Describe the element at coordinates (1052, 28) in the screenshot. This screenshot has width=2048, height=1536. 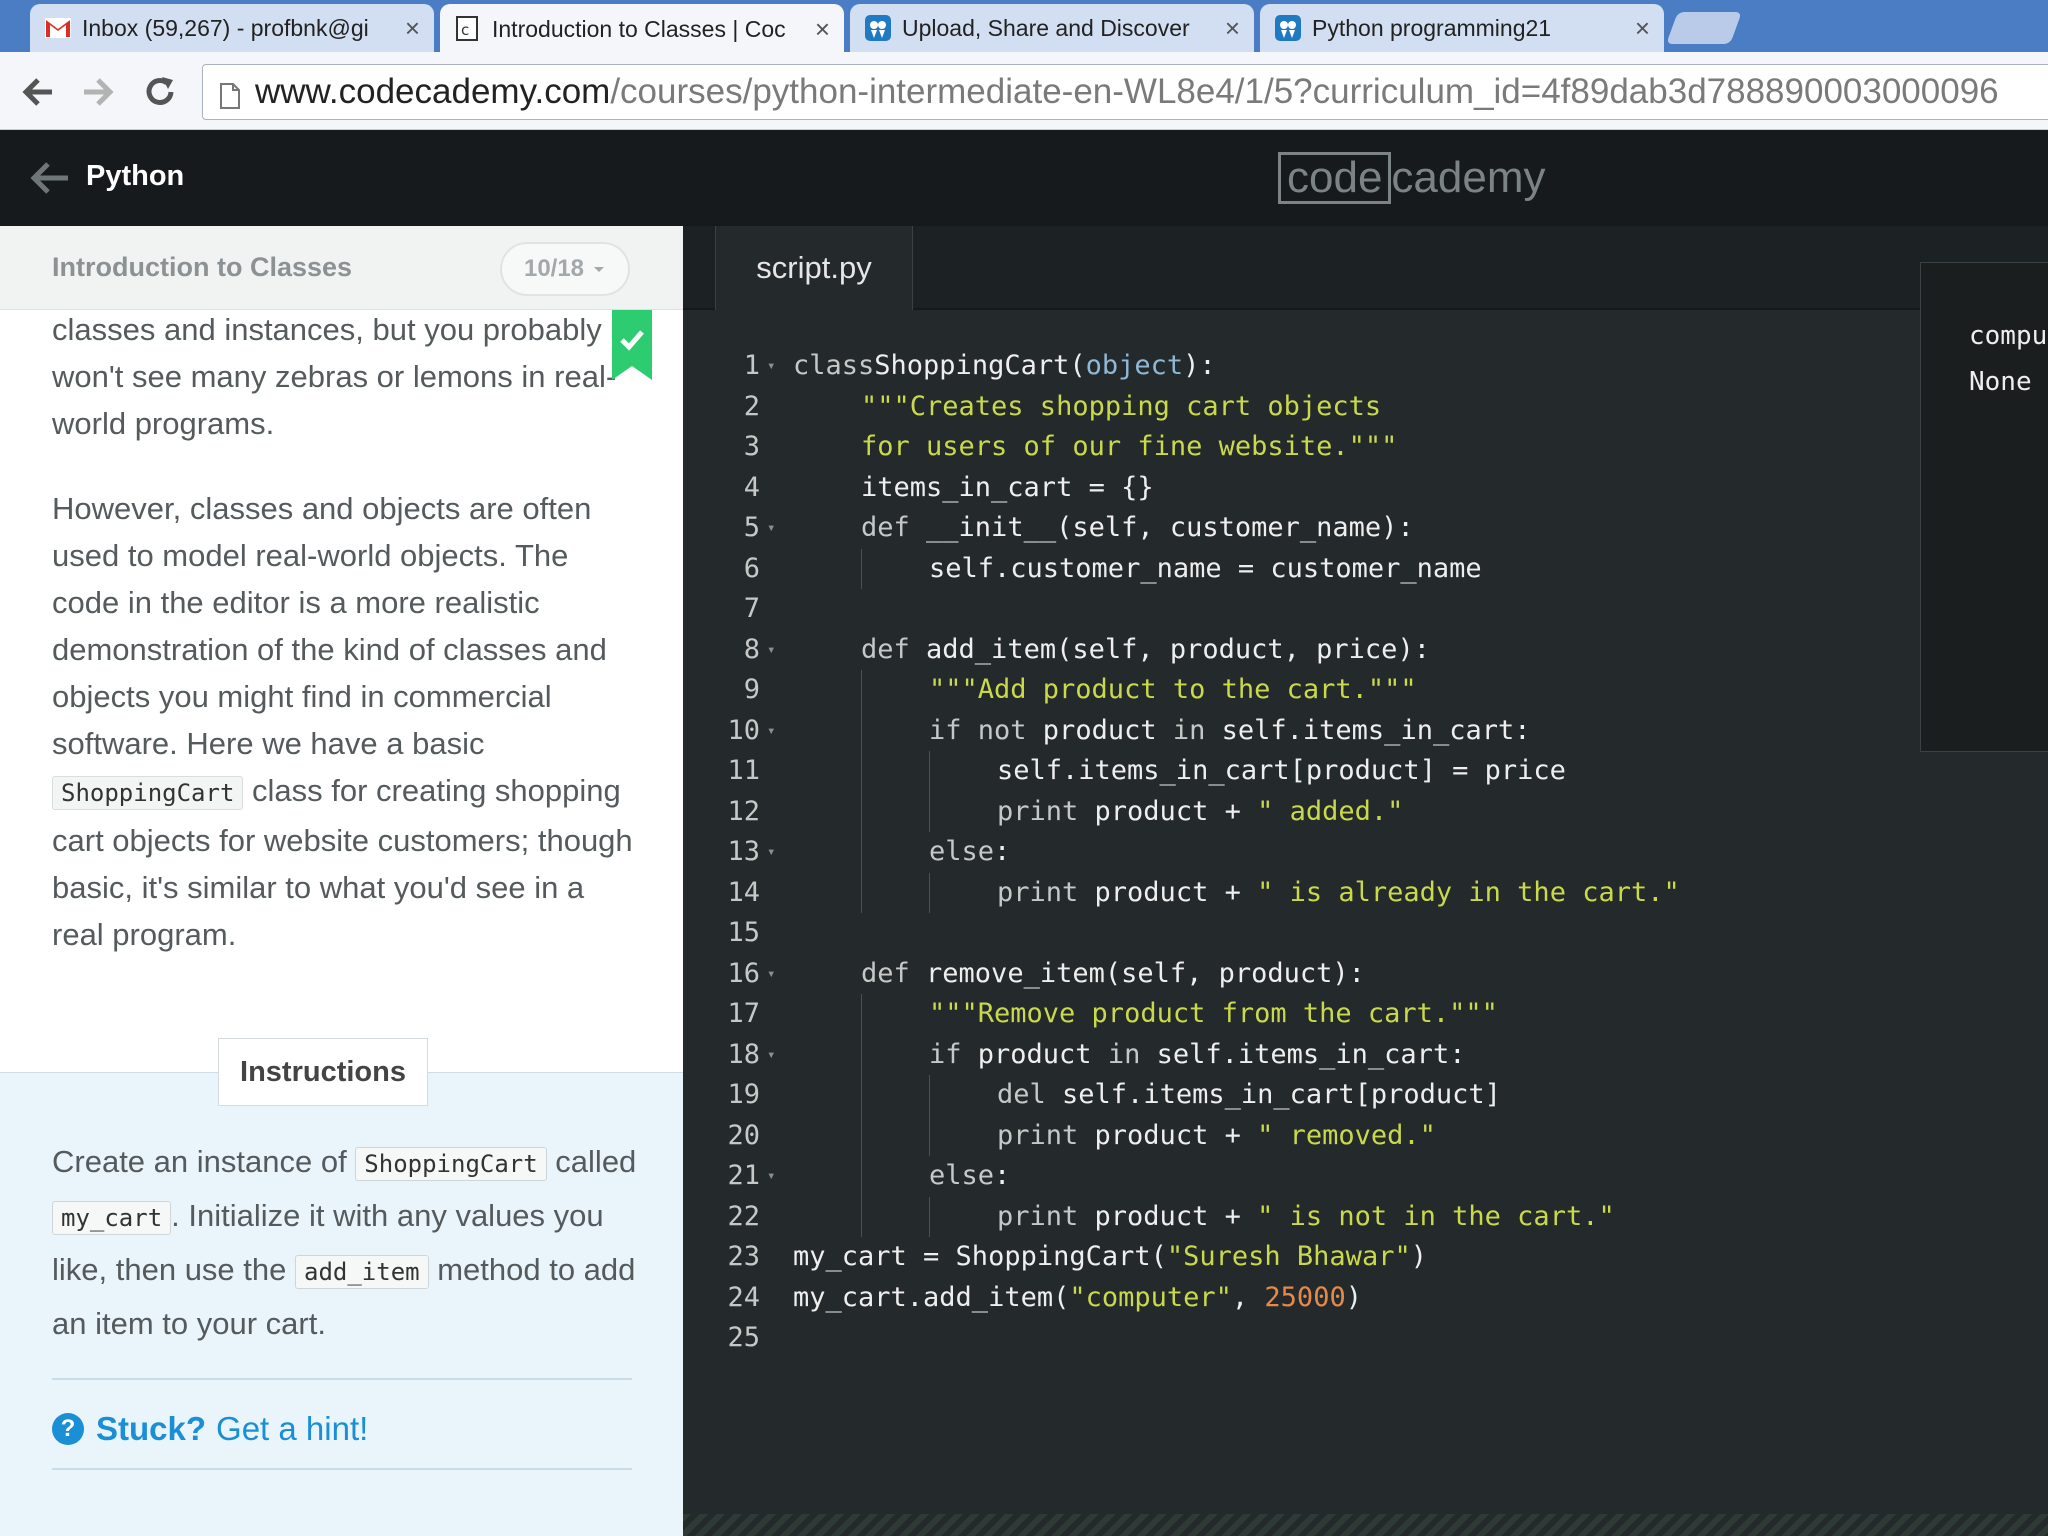
I see `browser-tab-slideshare-upload: Upload, Share and Discover ×` at that location.